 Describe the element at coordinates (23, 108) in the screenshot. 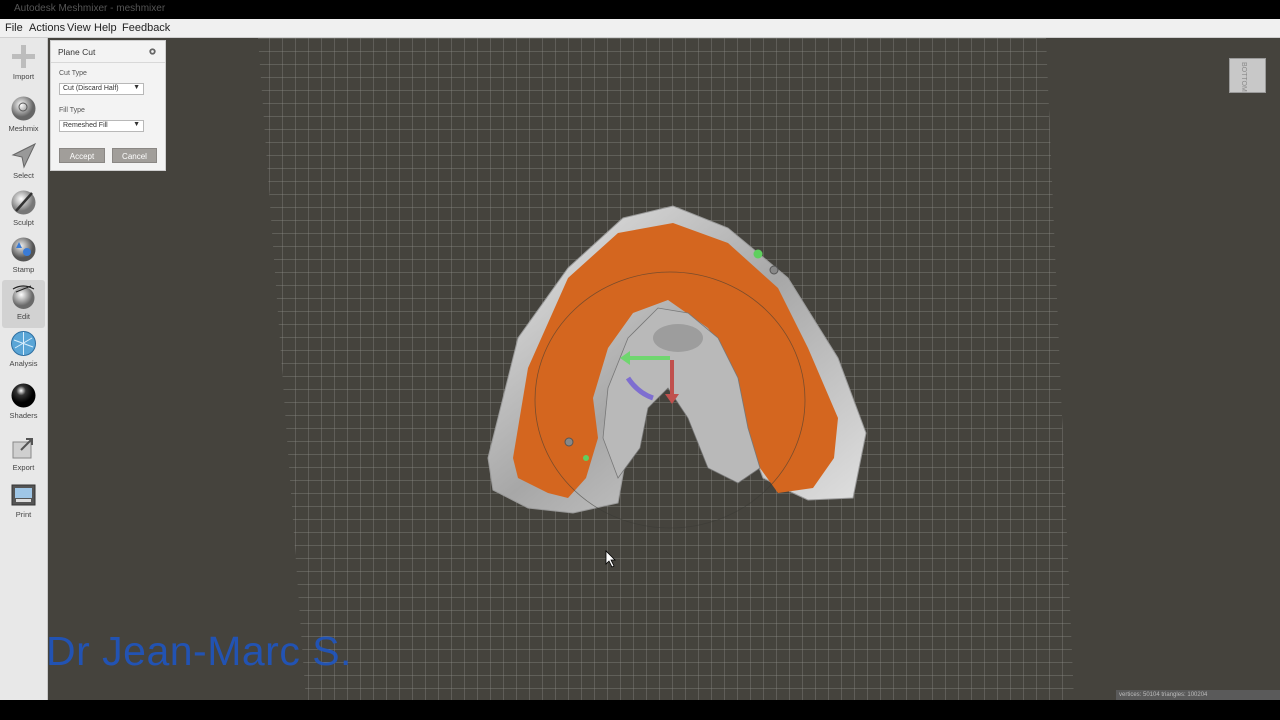

I see `meshmix-sphere-icon` at that location.